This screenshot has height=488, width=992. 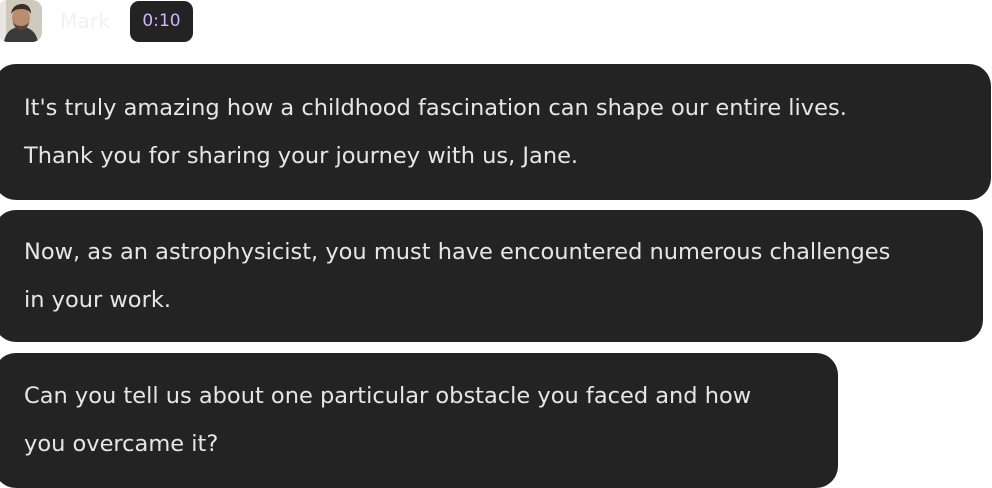 I want to click on message-line: in your work., so click(x=98, y=300).